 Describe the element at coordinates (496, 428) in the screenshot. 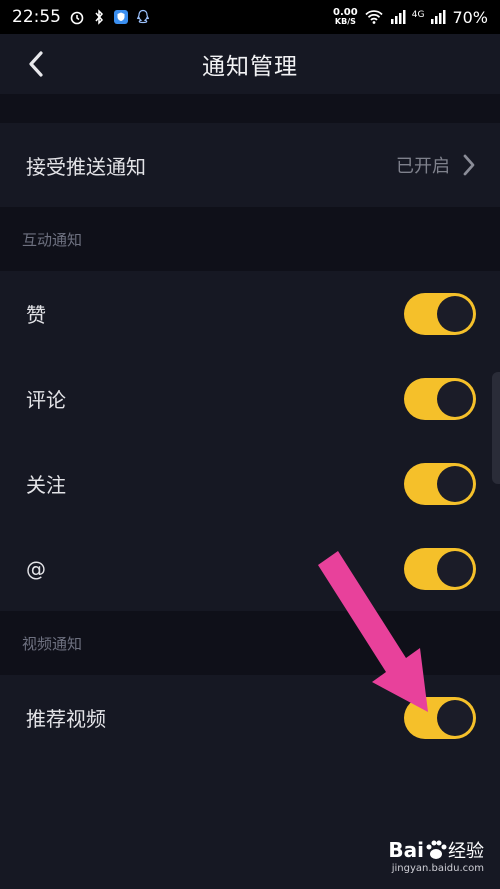

I see `scroll-edge-handle` at that location.